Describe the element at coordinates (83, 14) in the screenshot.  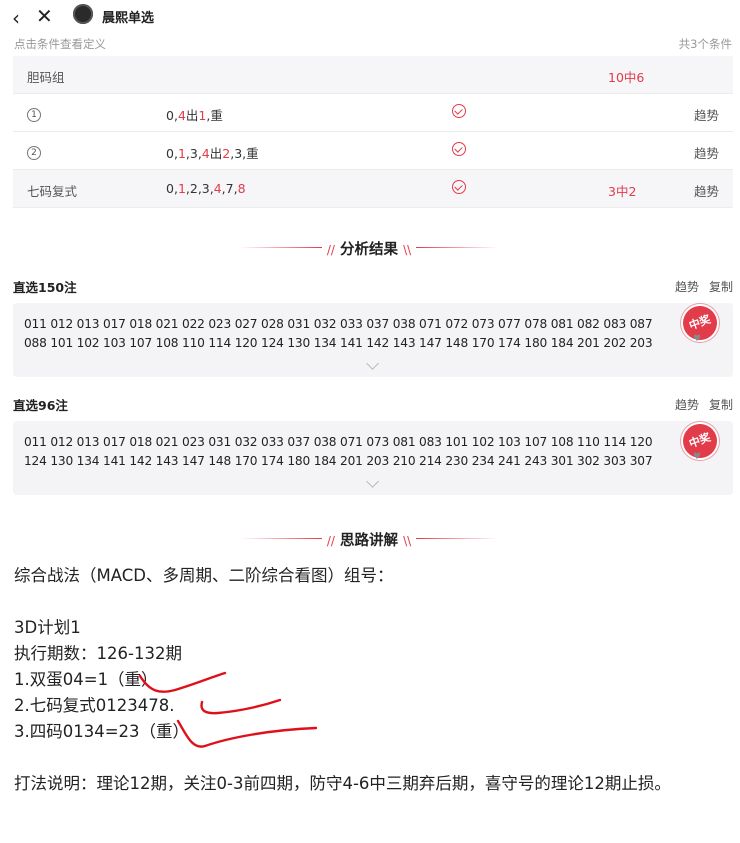
I see `avatar` at that location.